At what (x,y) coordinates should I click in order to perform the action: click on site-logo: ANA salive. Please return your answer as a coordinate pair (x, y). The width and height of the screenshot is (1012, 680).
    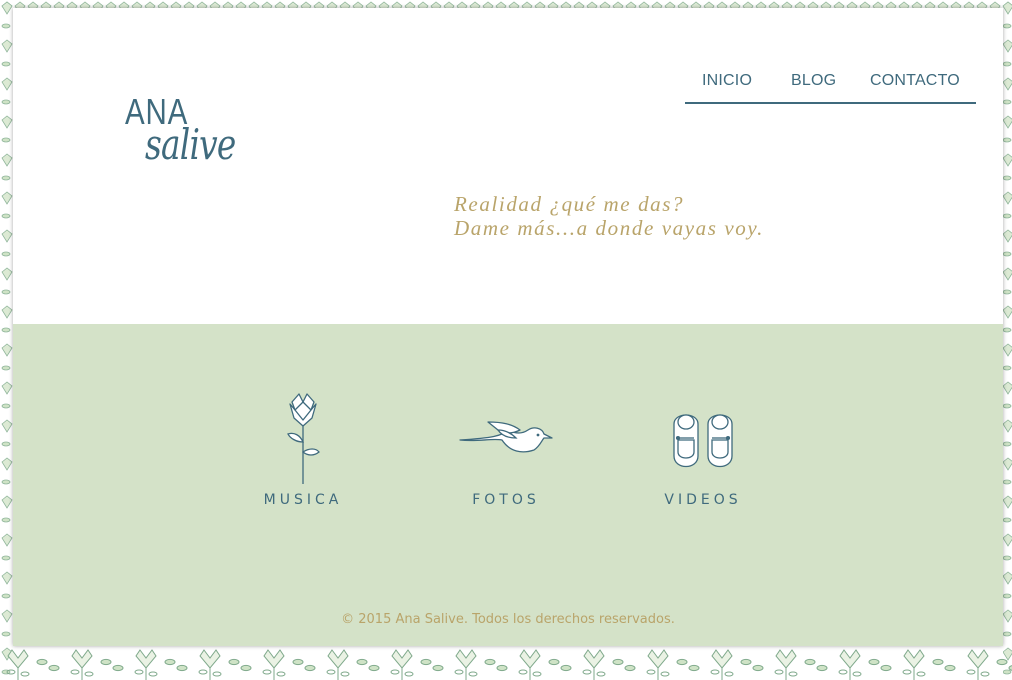
    Looking at the image, I should click on (193, 137).